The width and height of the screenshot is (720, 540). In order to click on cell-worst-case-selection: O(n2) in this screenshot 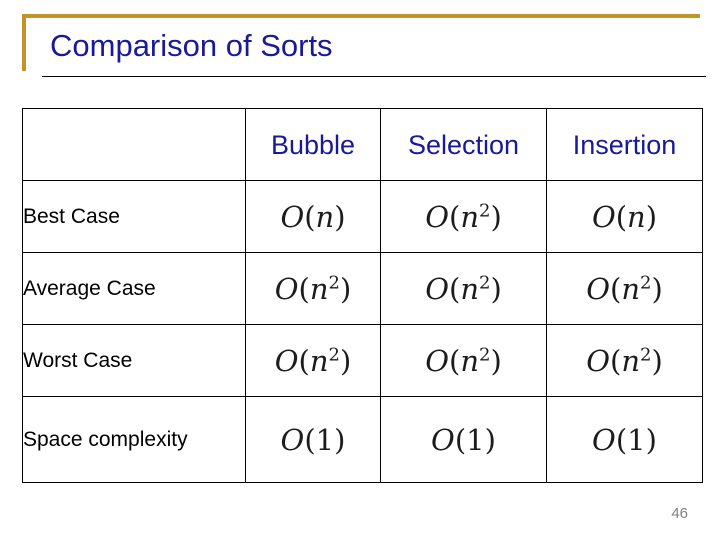, I will do `click(463, 360)`.